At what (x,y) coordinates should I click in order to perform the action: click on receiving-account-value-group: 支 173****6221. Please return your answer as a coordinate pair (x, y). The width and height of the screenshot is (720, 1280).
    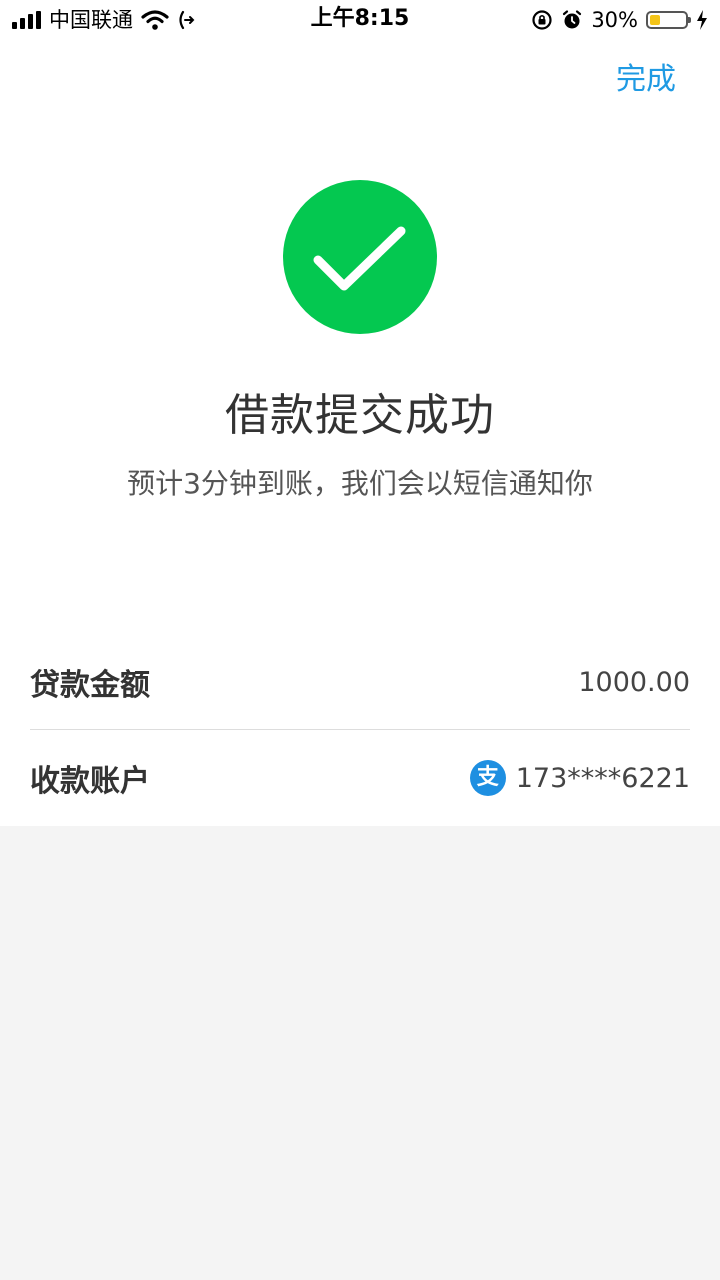
    Looking at the image, I should click on (579, 778).